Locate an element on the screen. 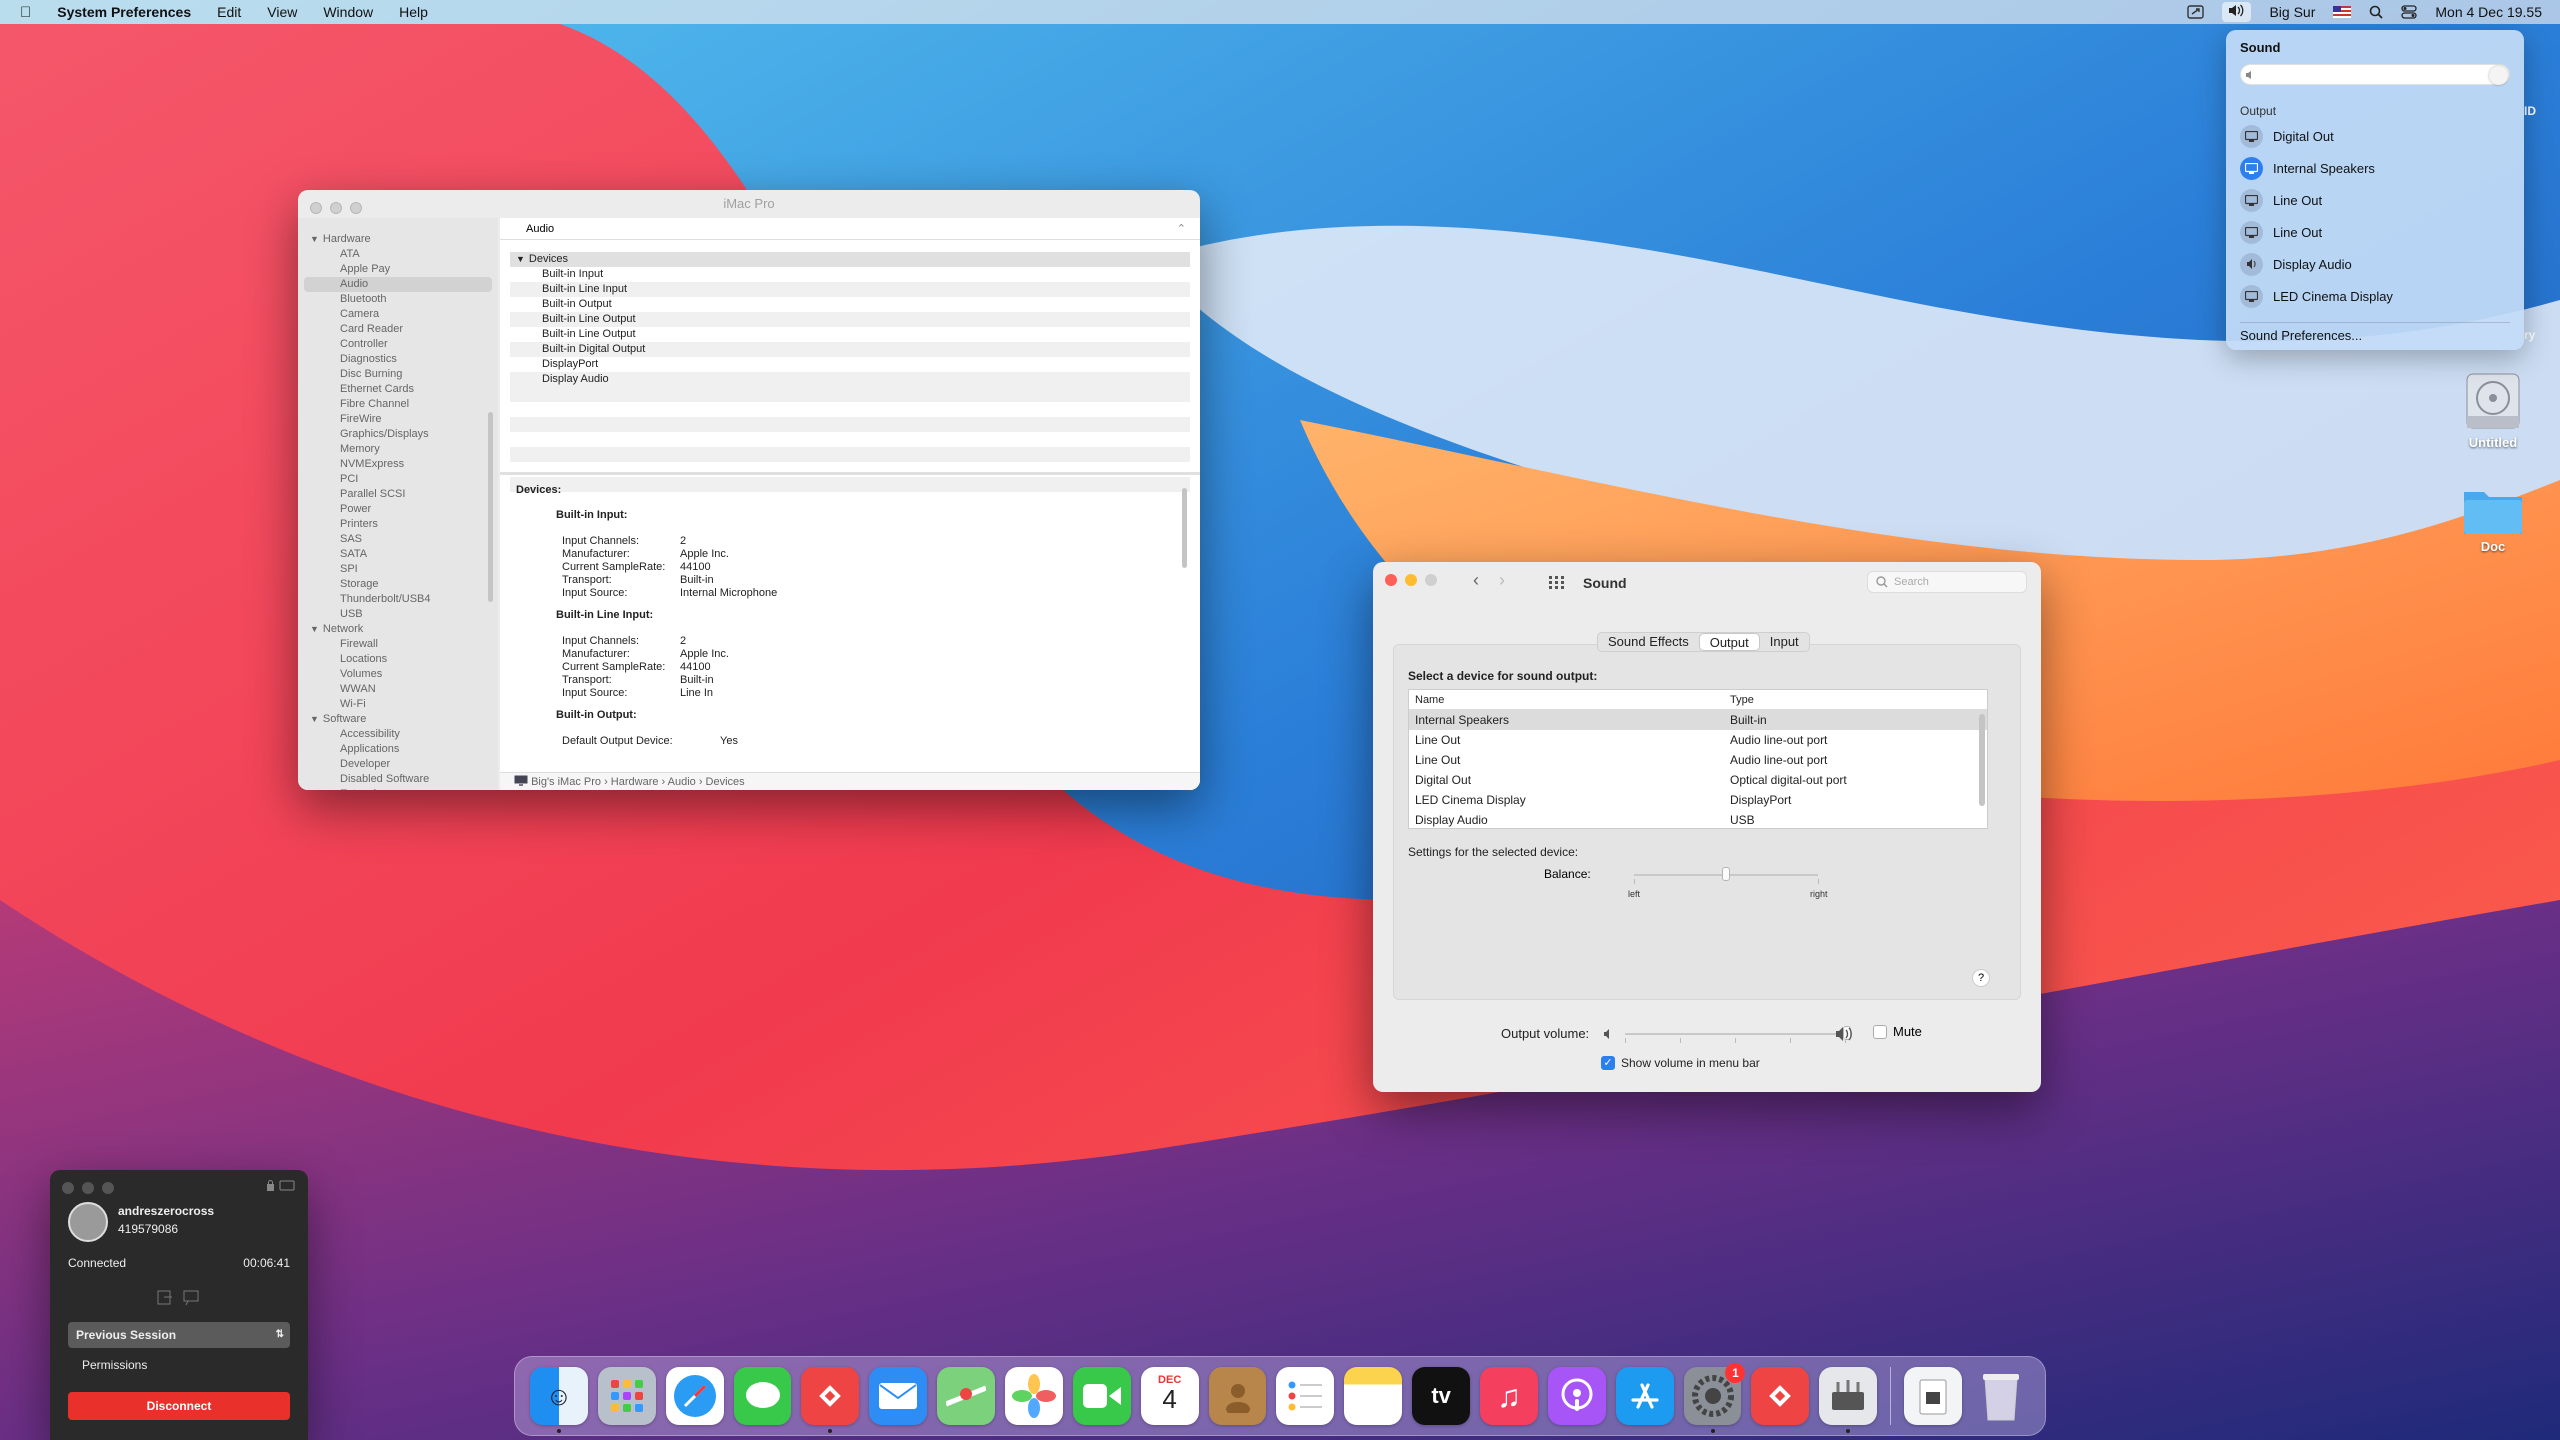  volume-menu-icon is located at coordinates (2237, 12).